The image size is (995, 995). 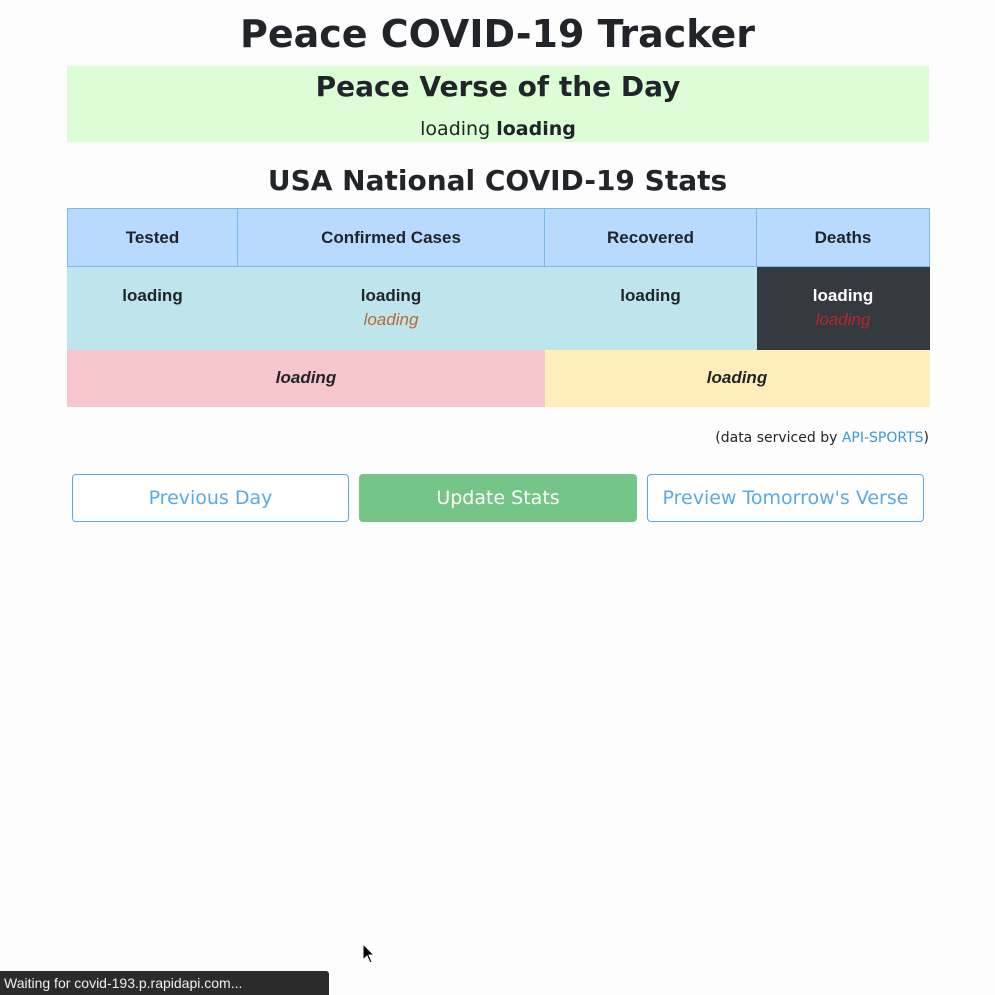 I want to click on column-header-recovered: Recovered, so click(x=650, y=237).